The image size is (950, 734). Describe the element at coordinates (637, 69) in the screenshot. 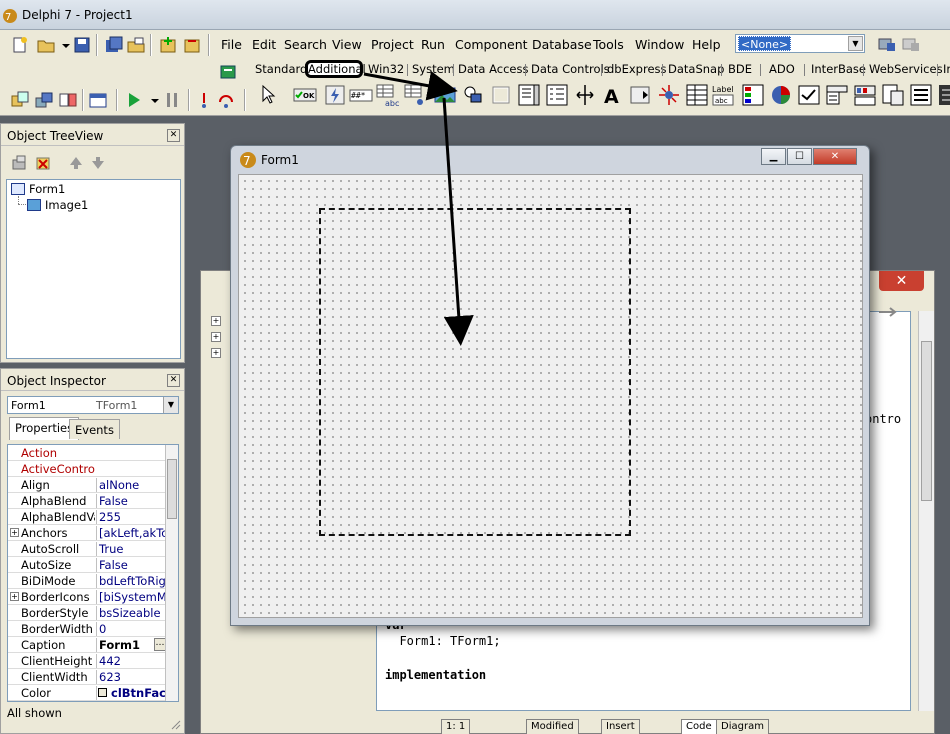

I see `tab-dbexpress: dbExpress` at that location.